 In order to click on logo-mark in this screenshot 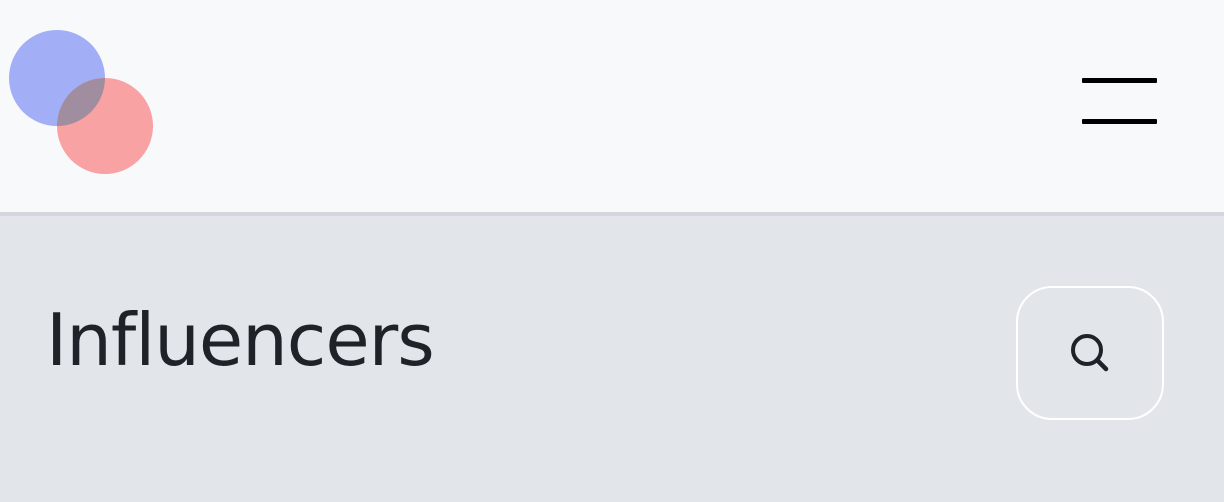, I will do `click(81, 102)`.